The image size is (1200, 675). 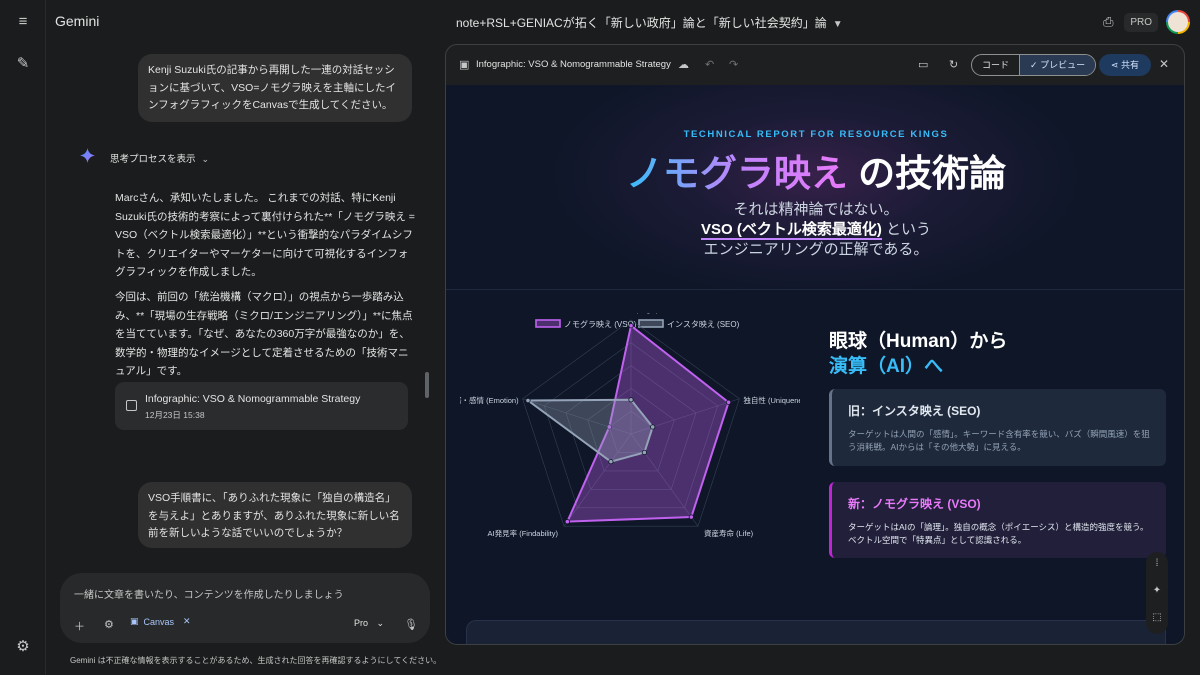 I want to click on hero-title: ノモグラ映え の技術論, so click(x=815, y=170).